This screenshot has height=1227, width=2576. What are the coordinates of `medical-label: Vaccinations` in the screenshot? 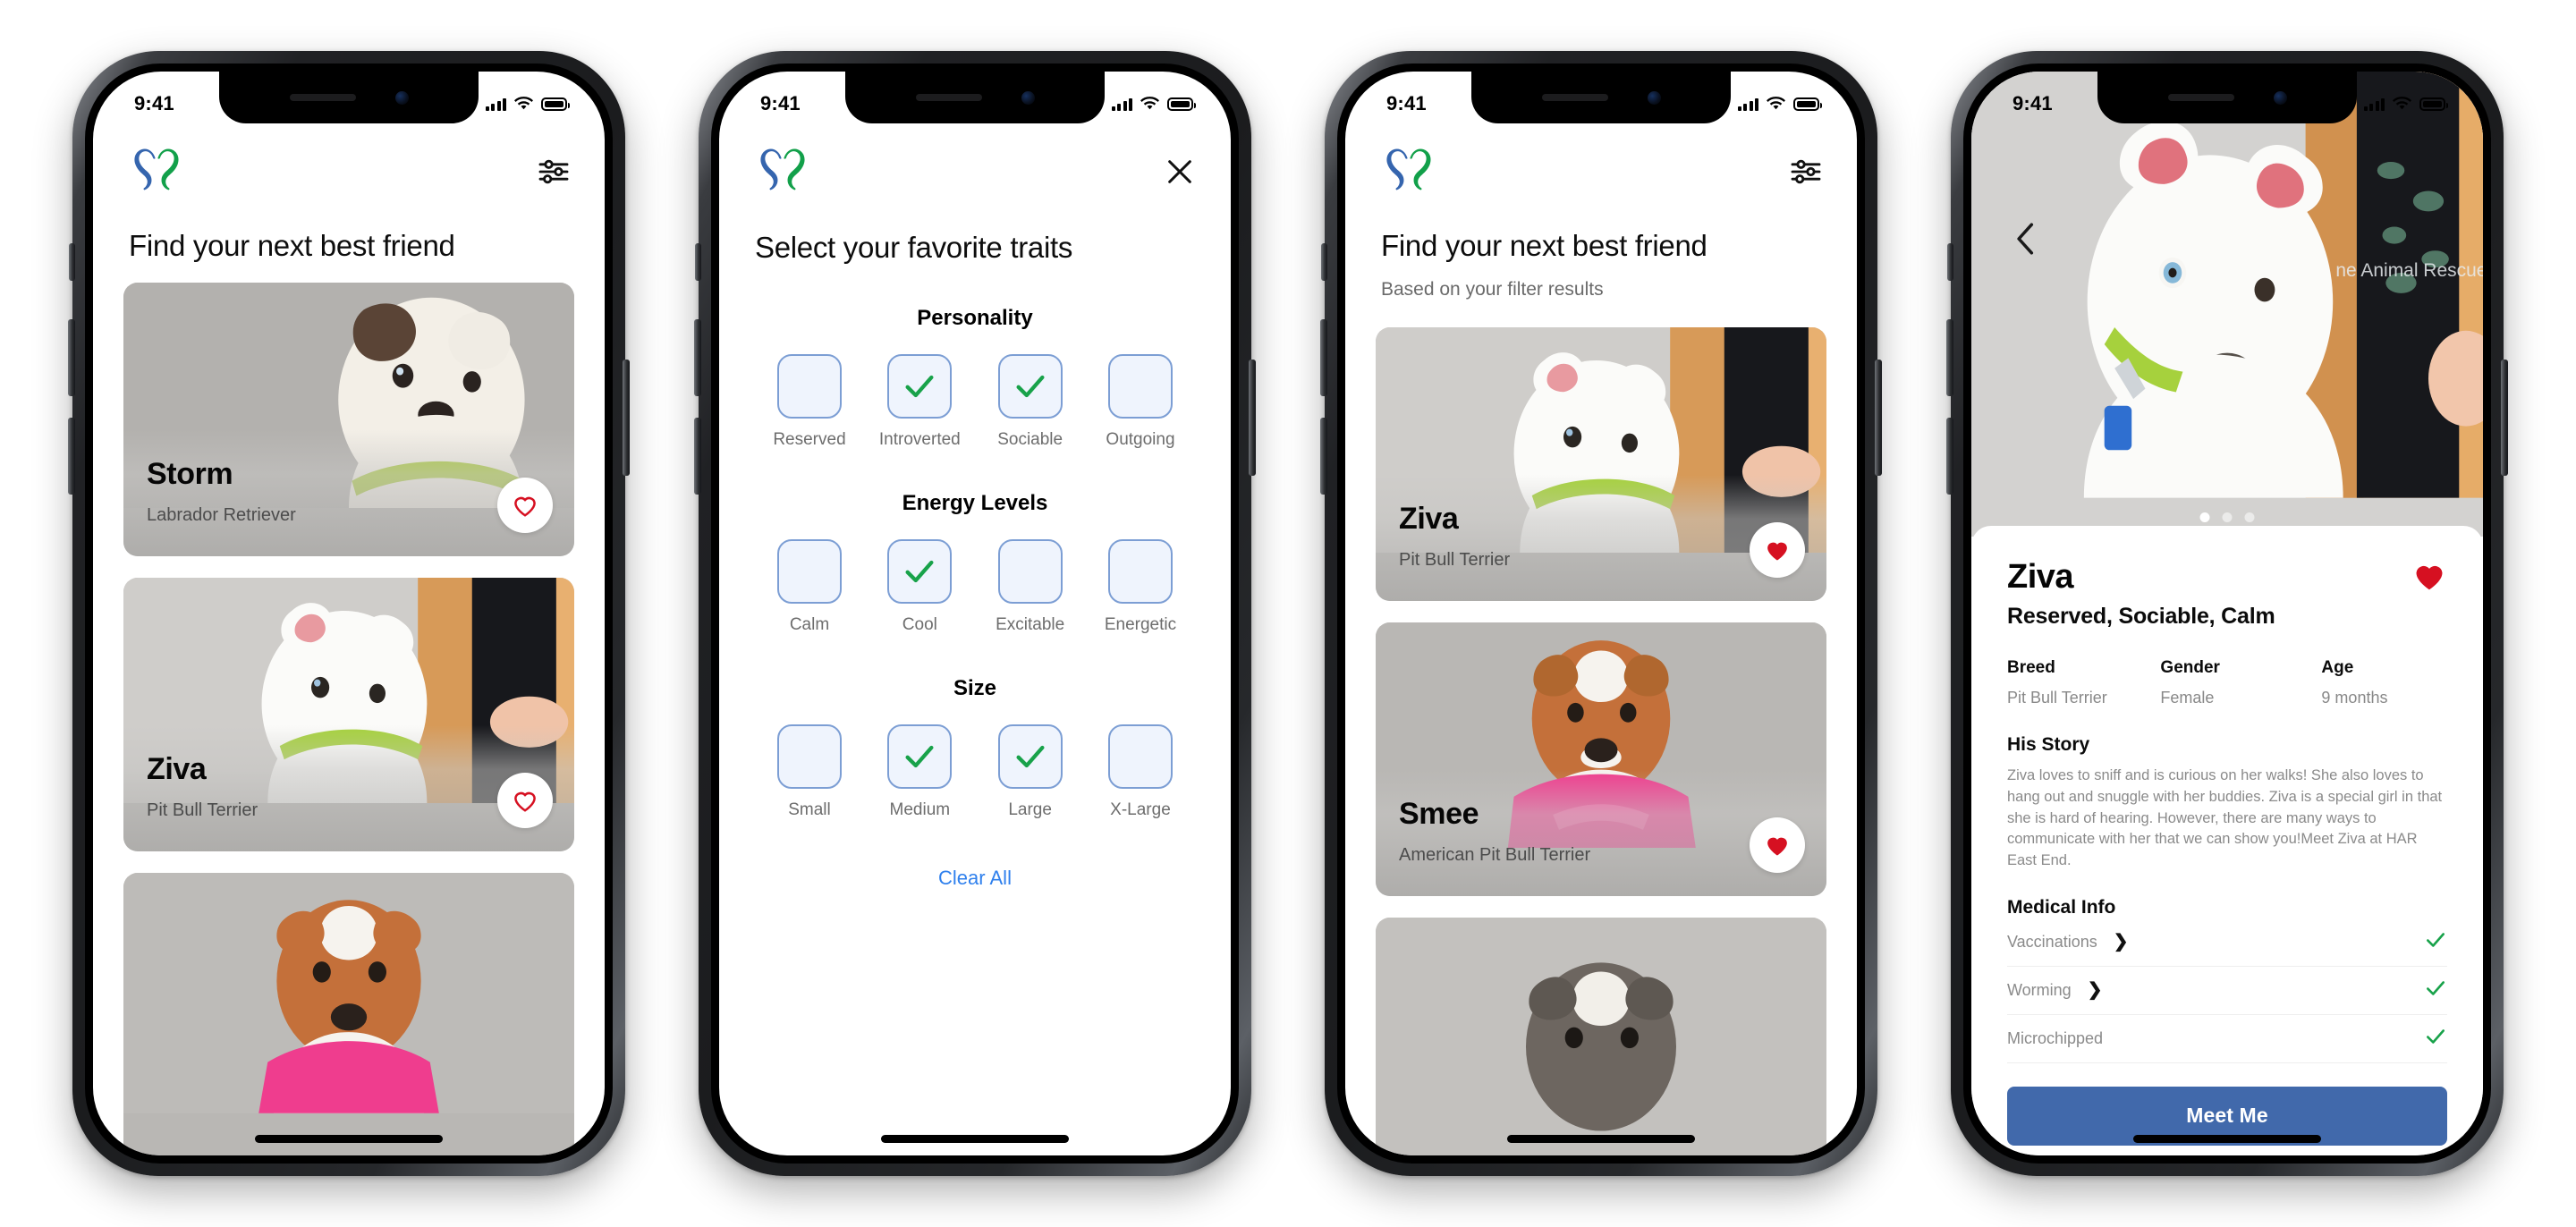 It's located at (2052, 941).